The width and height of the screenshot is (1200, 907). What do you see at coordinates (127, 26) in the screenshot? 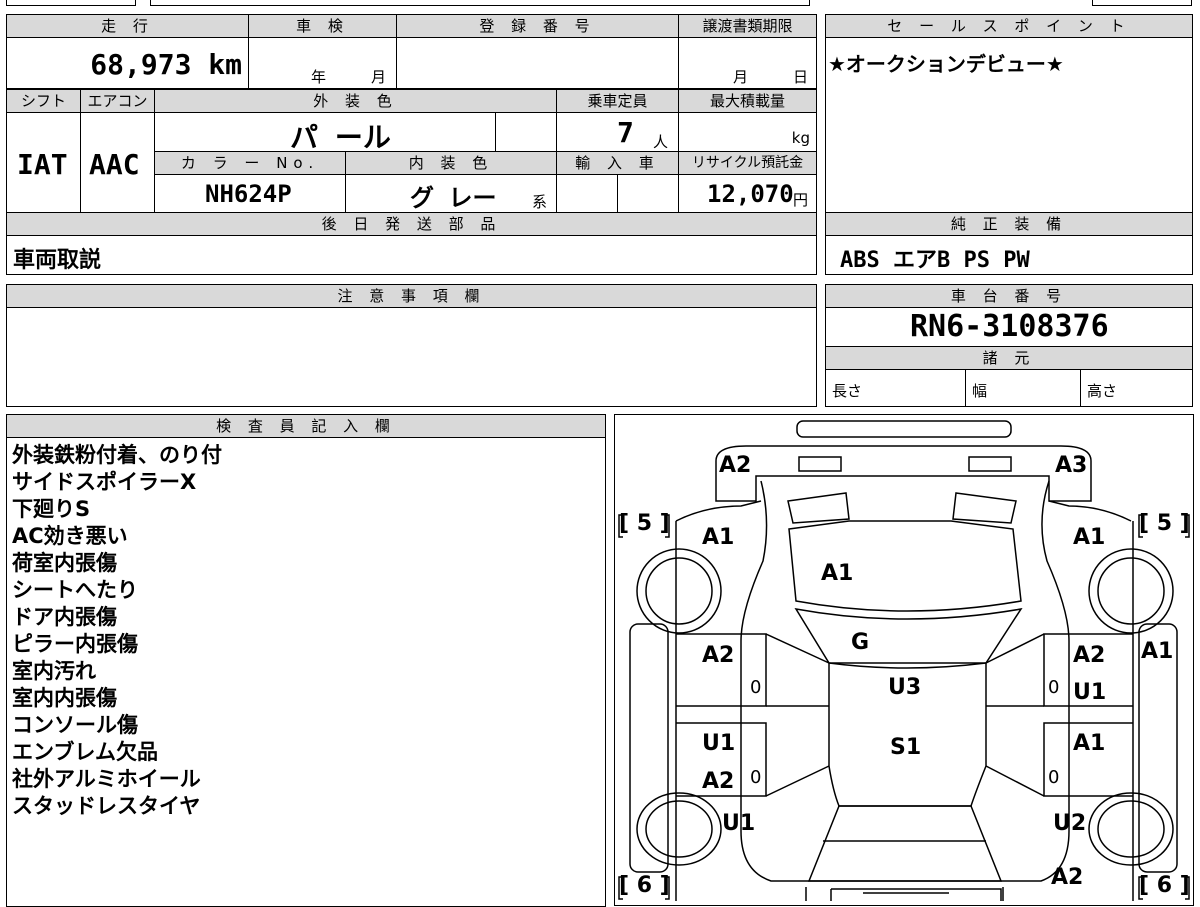
I see `mileage-header: 走 行` at bounding box center [127, 26].